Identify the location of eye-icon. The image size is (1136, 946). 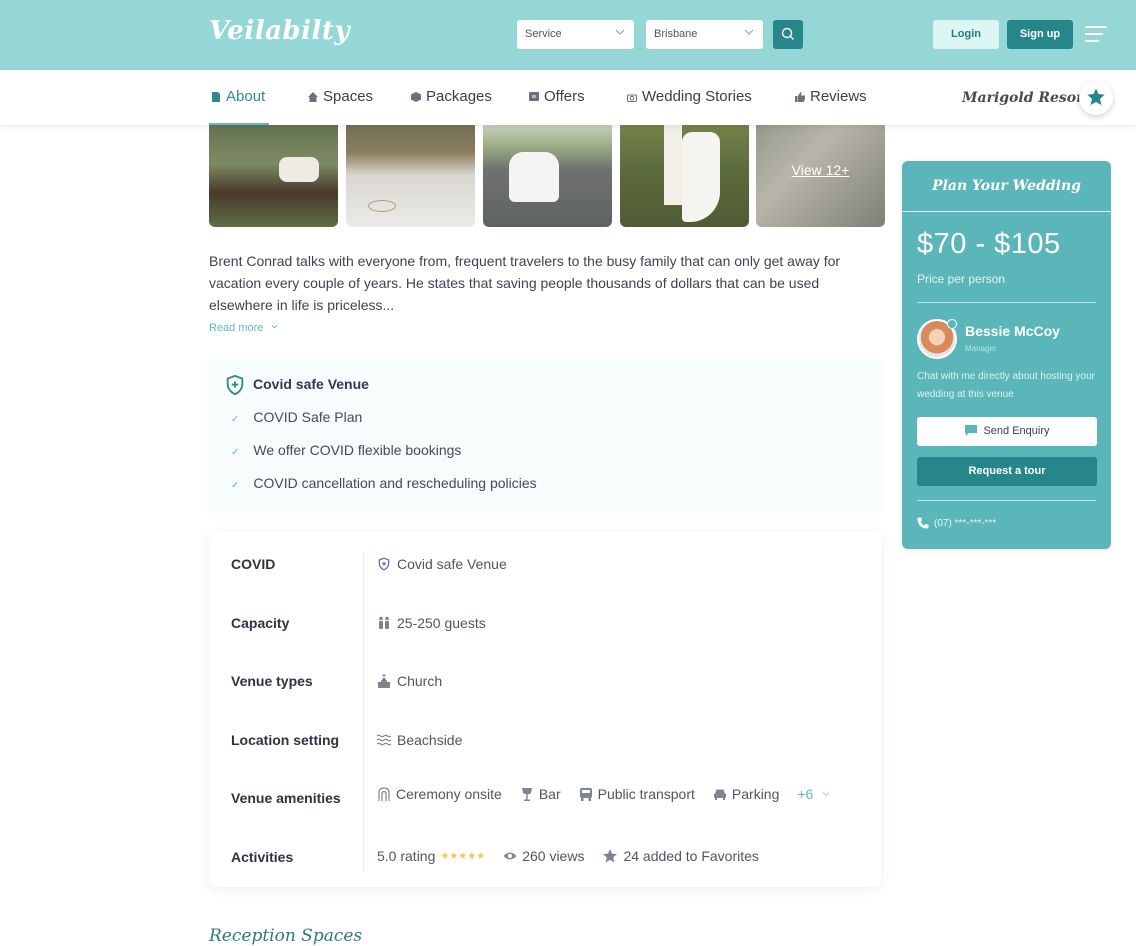
(510, 856).